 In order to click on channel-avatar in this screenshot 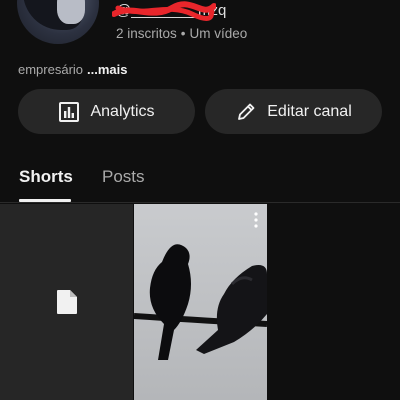, I will do `click(58, 22)`.